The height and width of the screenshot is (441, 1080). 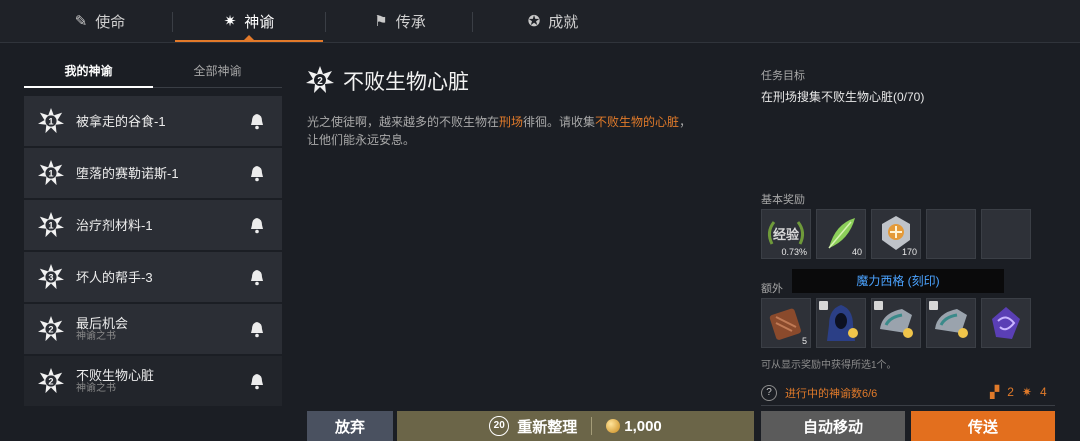 I want to click on quest-badge-number: 3, so click(x=50, y=278).